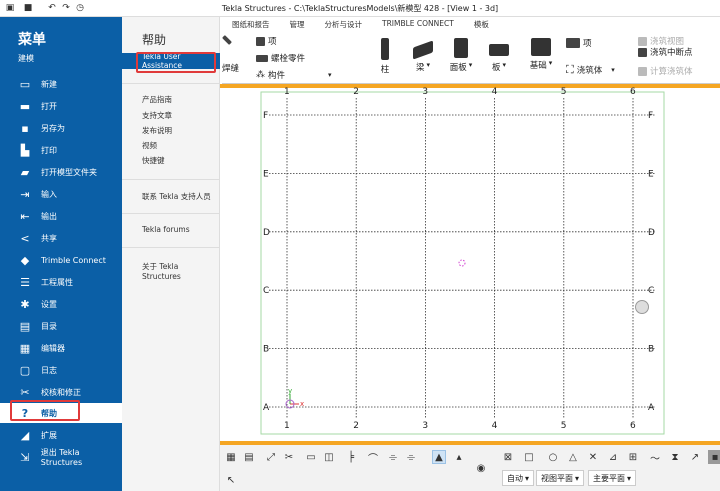  Describe the element at coordinates (613, 70) in the screenshot. I see `pour-dropdown-icon: ▾` at that location.